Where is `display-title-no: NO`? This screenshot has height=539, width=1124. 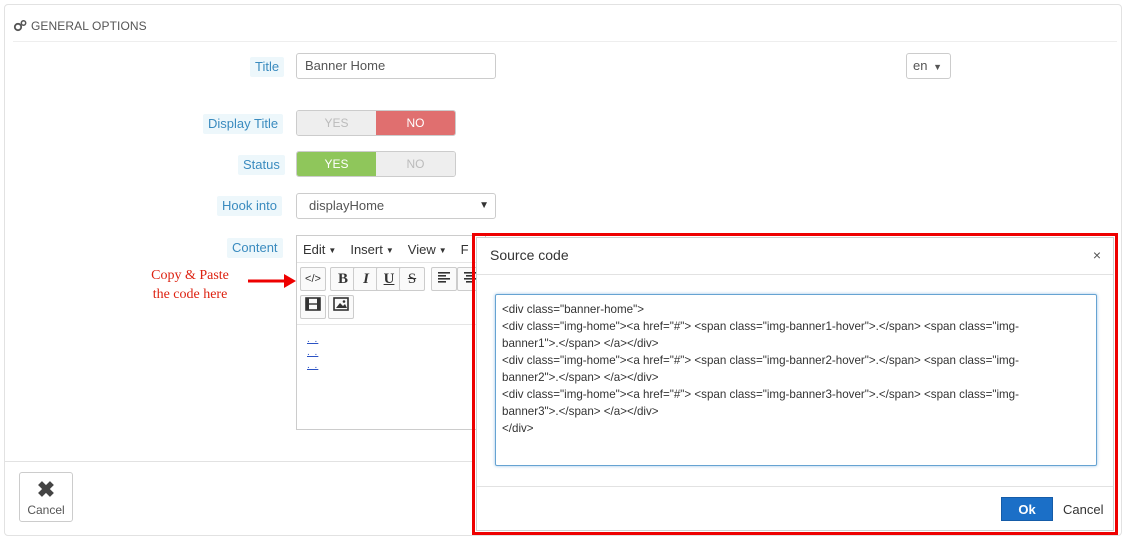 display-title-no: NO is located at coordinates (415, 123).